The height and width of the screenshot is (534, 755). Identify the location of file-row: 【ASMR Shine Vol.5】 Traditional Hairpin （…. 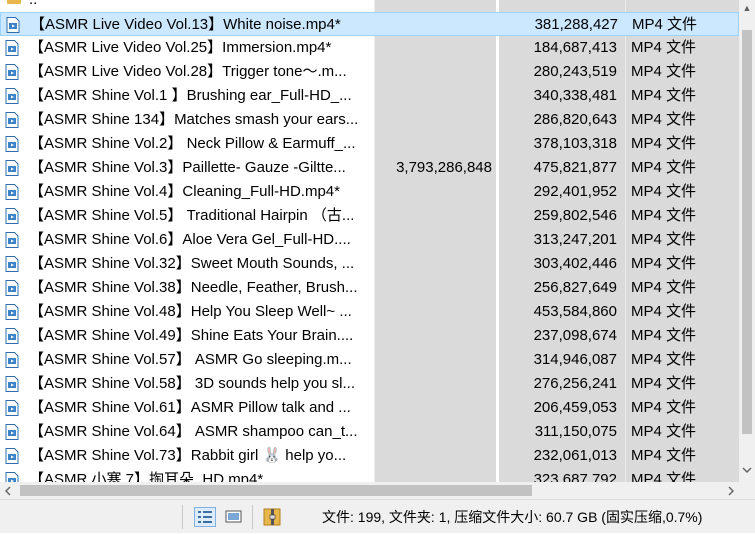
(369, 216).